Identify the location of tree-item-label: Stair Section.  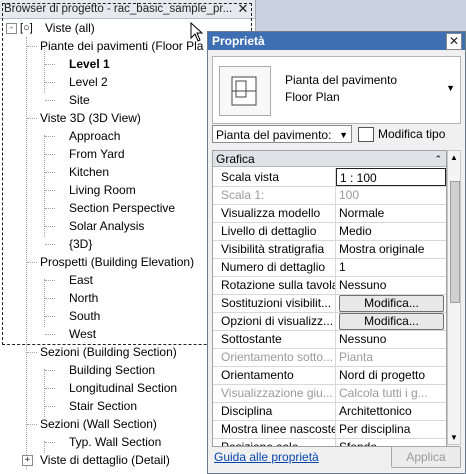
(103, 406).